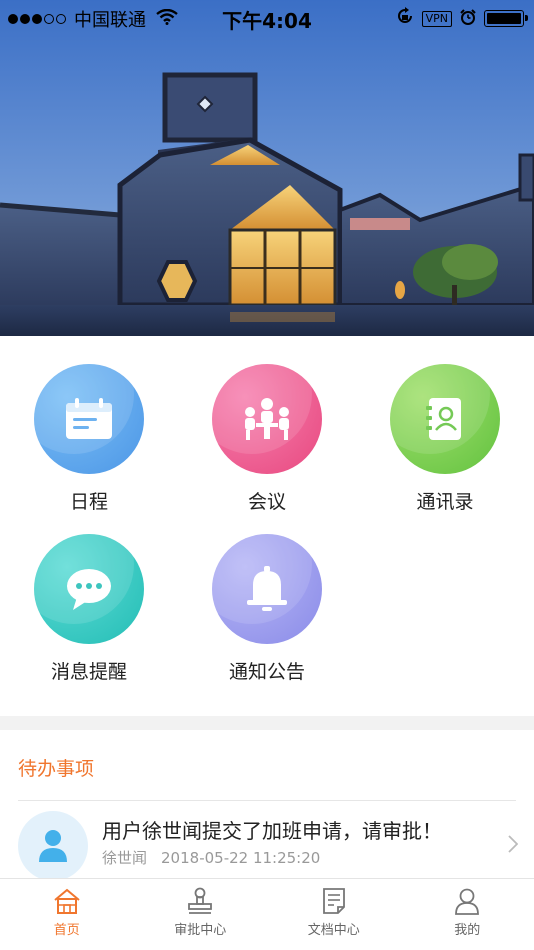 The height and width of the screenshot is (950, 534). I want to click on grid-item-meeting: 会议, so click(267, 439).